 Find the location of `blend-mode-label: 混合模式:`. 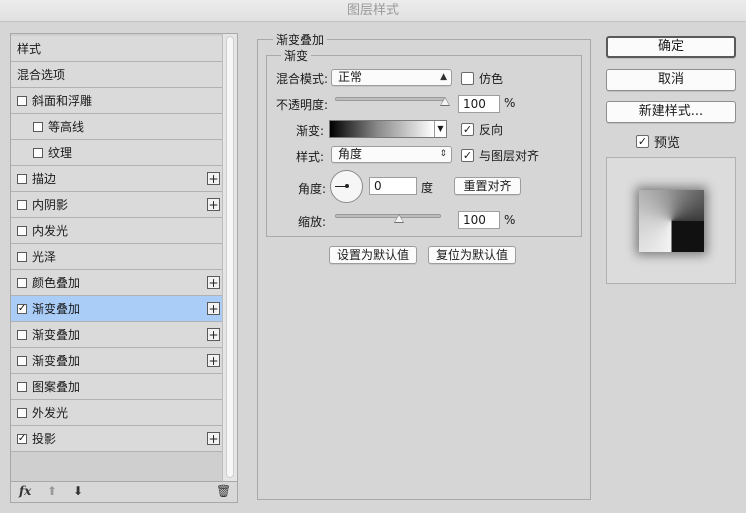

blend-mode-label: 混合模式: is located at coordinates (301, 79).